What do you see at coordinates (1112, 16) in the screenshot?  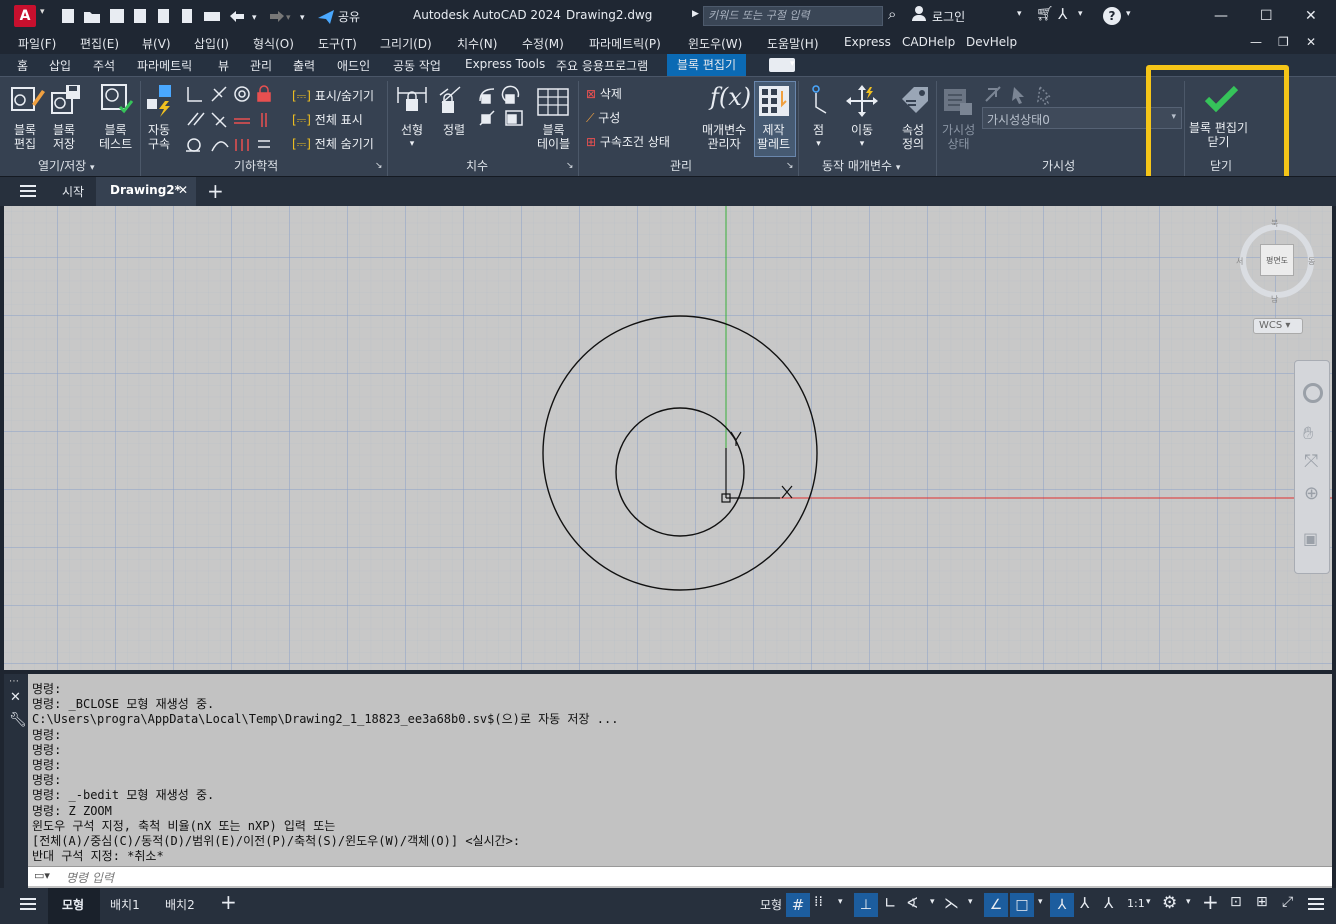 I see `help-icon: ?` at bounding box center [1112, 16].